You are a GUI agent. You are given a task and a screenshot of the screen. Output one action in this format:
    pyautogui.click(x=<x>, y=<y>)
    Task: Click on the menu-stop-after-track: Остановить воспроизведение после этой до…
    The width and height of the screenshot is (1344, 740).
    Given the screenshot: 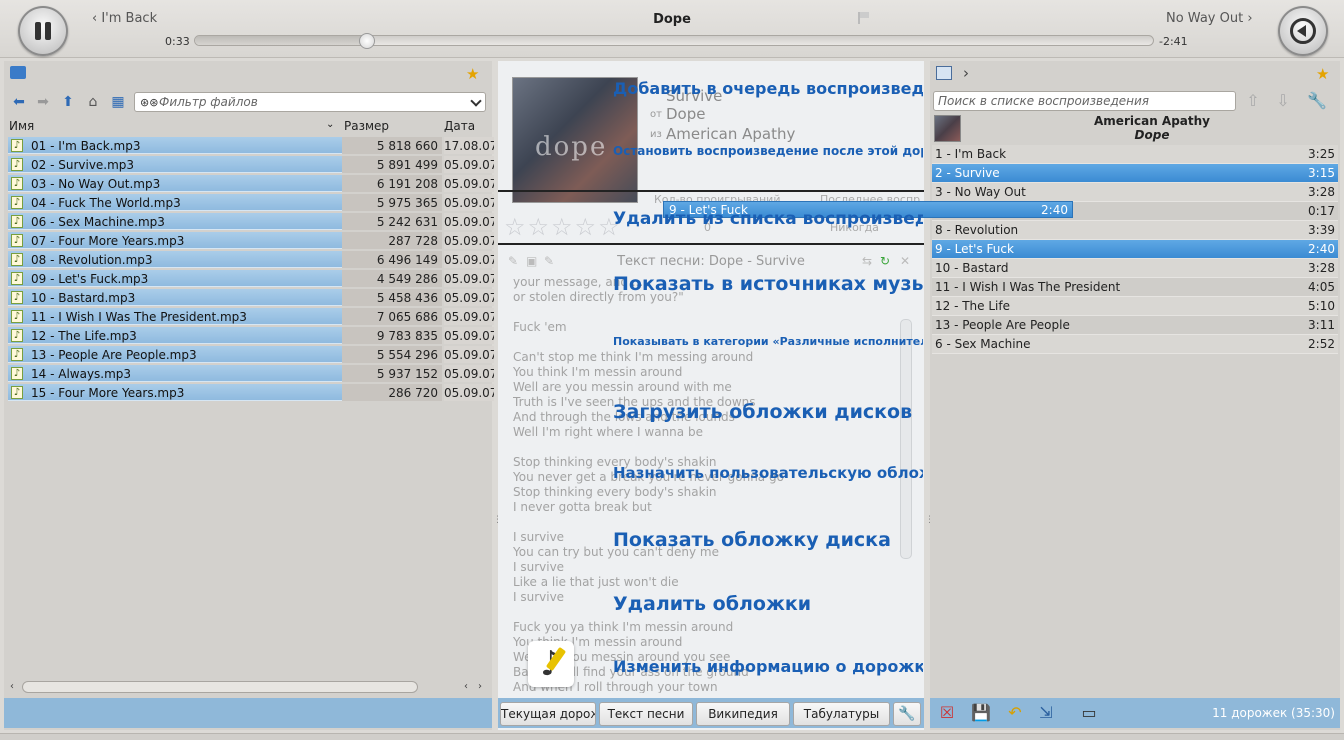 What is the action you would take?
    pyautogui.click(x=768, y=151)
    